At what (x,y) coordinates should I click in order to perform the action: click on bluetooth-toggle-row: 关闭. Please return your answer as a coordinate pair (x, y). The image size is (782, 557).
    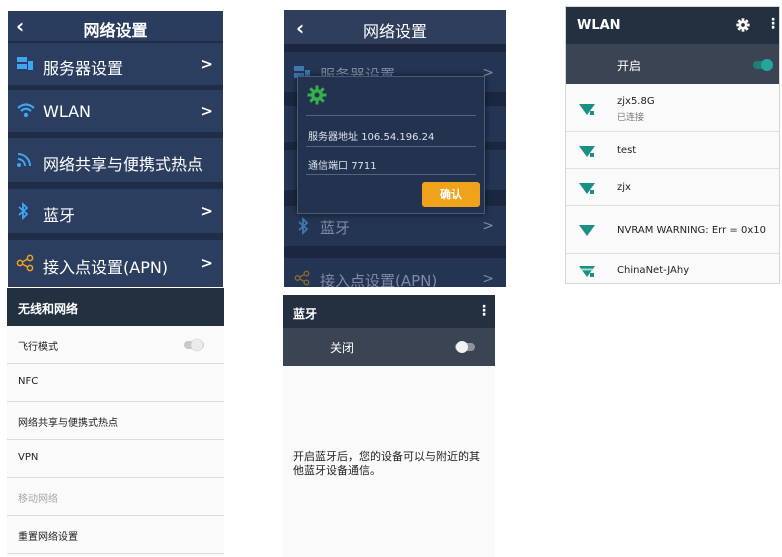
    Looking at the image, I should click on (389, 347).